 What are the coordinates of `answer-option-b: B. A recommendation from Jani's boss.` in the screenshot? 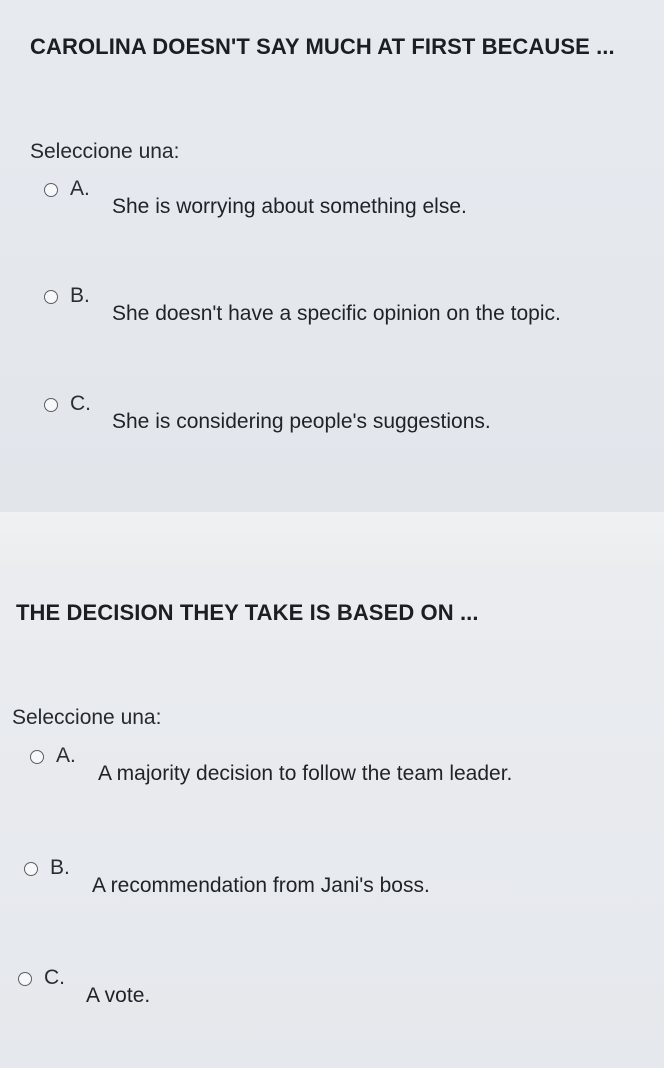 It's located at (307, 880).